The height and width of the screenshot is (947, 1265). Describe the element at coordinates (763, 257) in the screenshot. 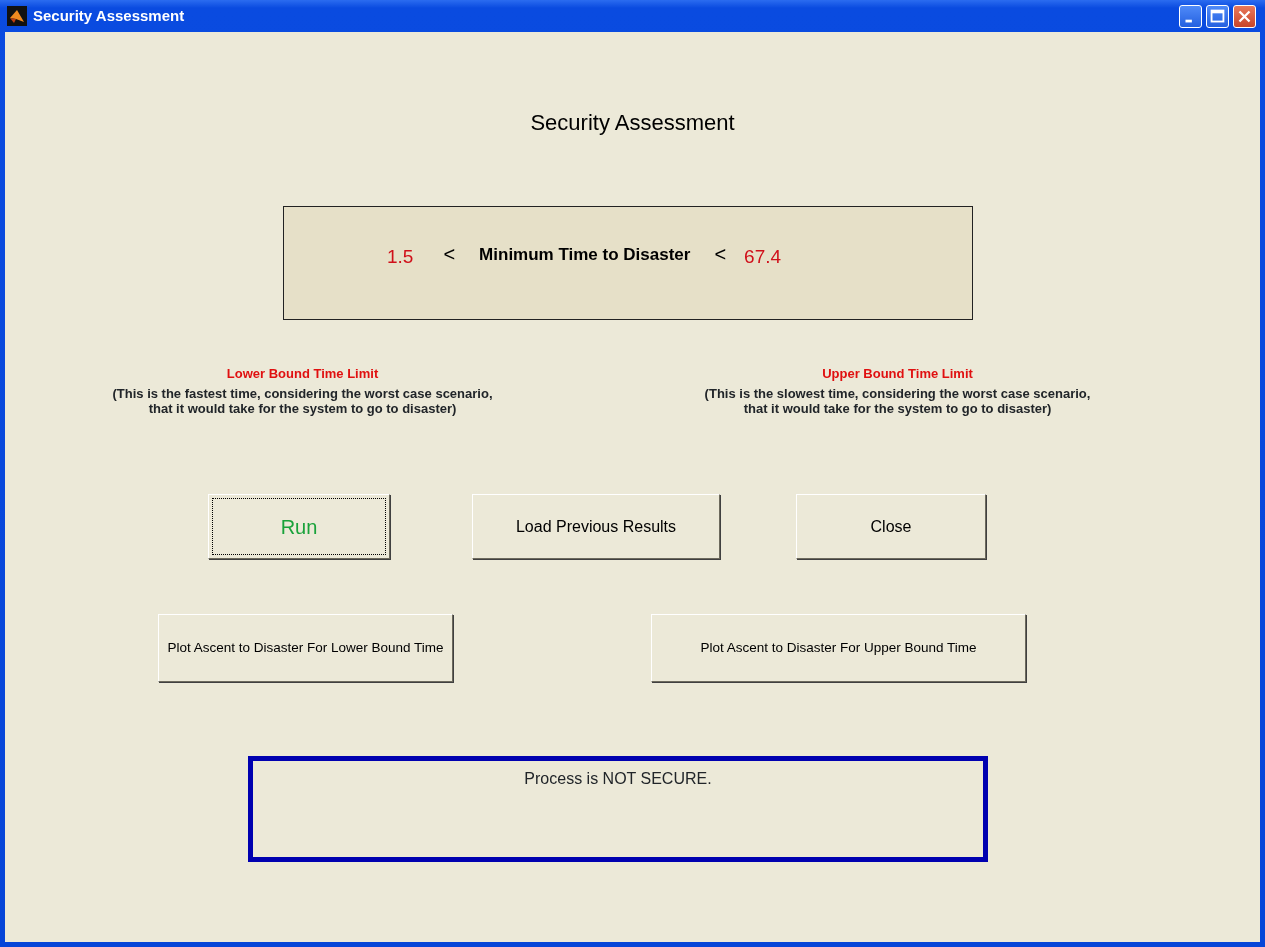

I see `upper-value: 67.4` at that location.